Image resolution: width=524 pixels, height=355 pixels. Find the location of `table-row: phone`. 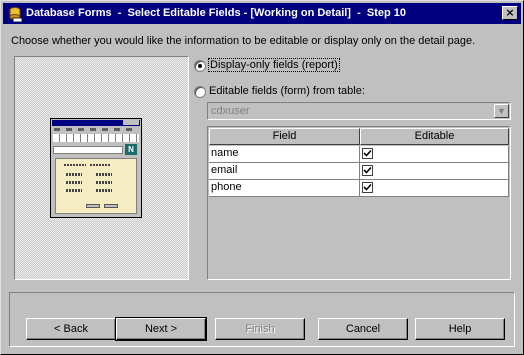

table-row: phone is located at coordinates (359, 188).